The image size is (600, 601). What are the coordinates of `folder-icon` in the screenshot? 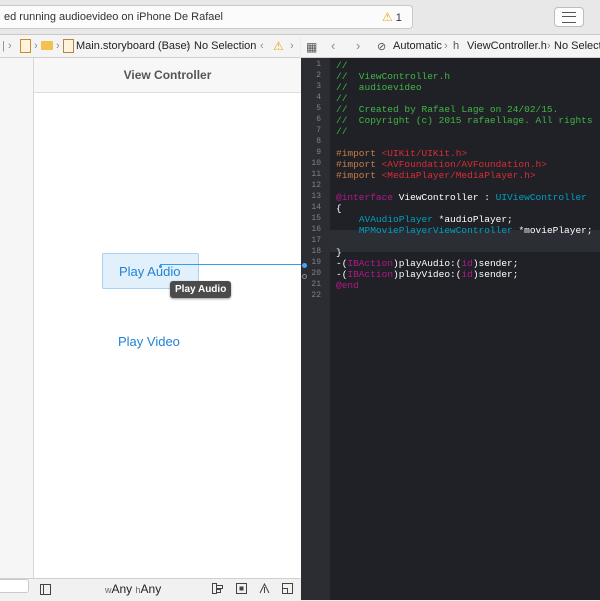 It's located at (47, 45).